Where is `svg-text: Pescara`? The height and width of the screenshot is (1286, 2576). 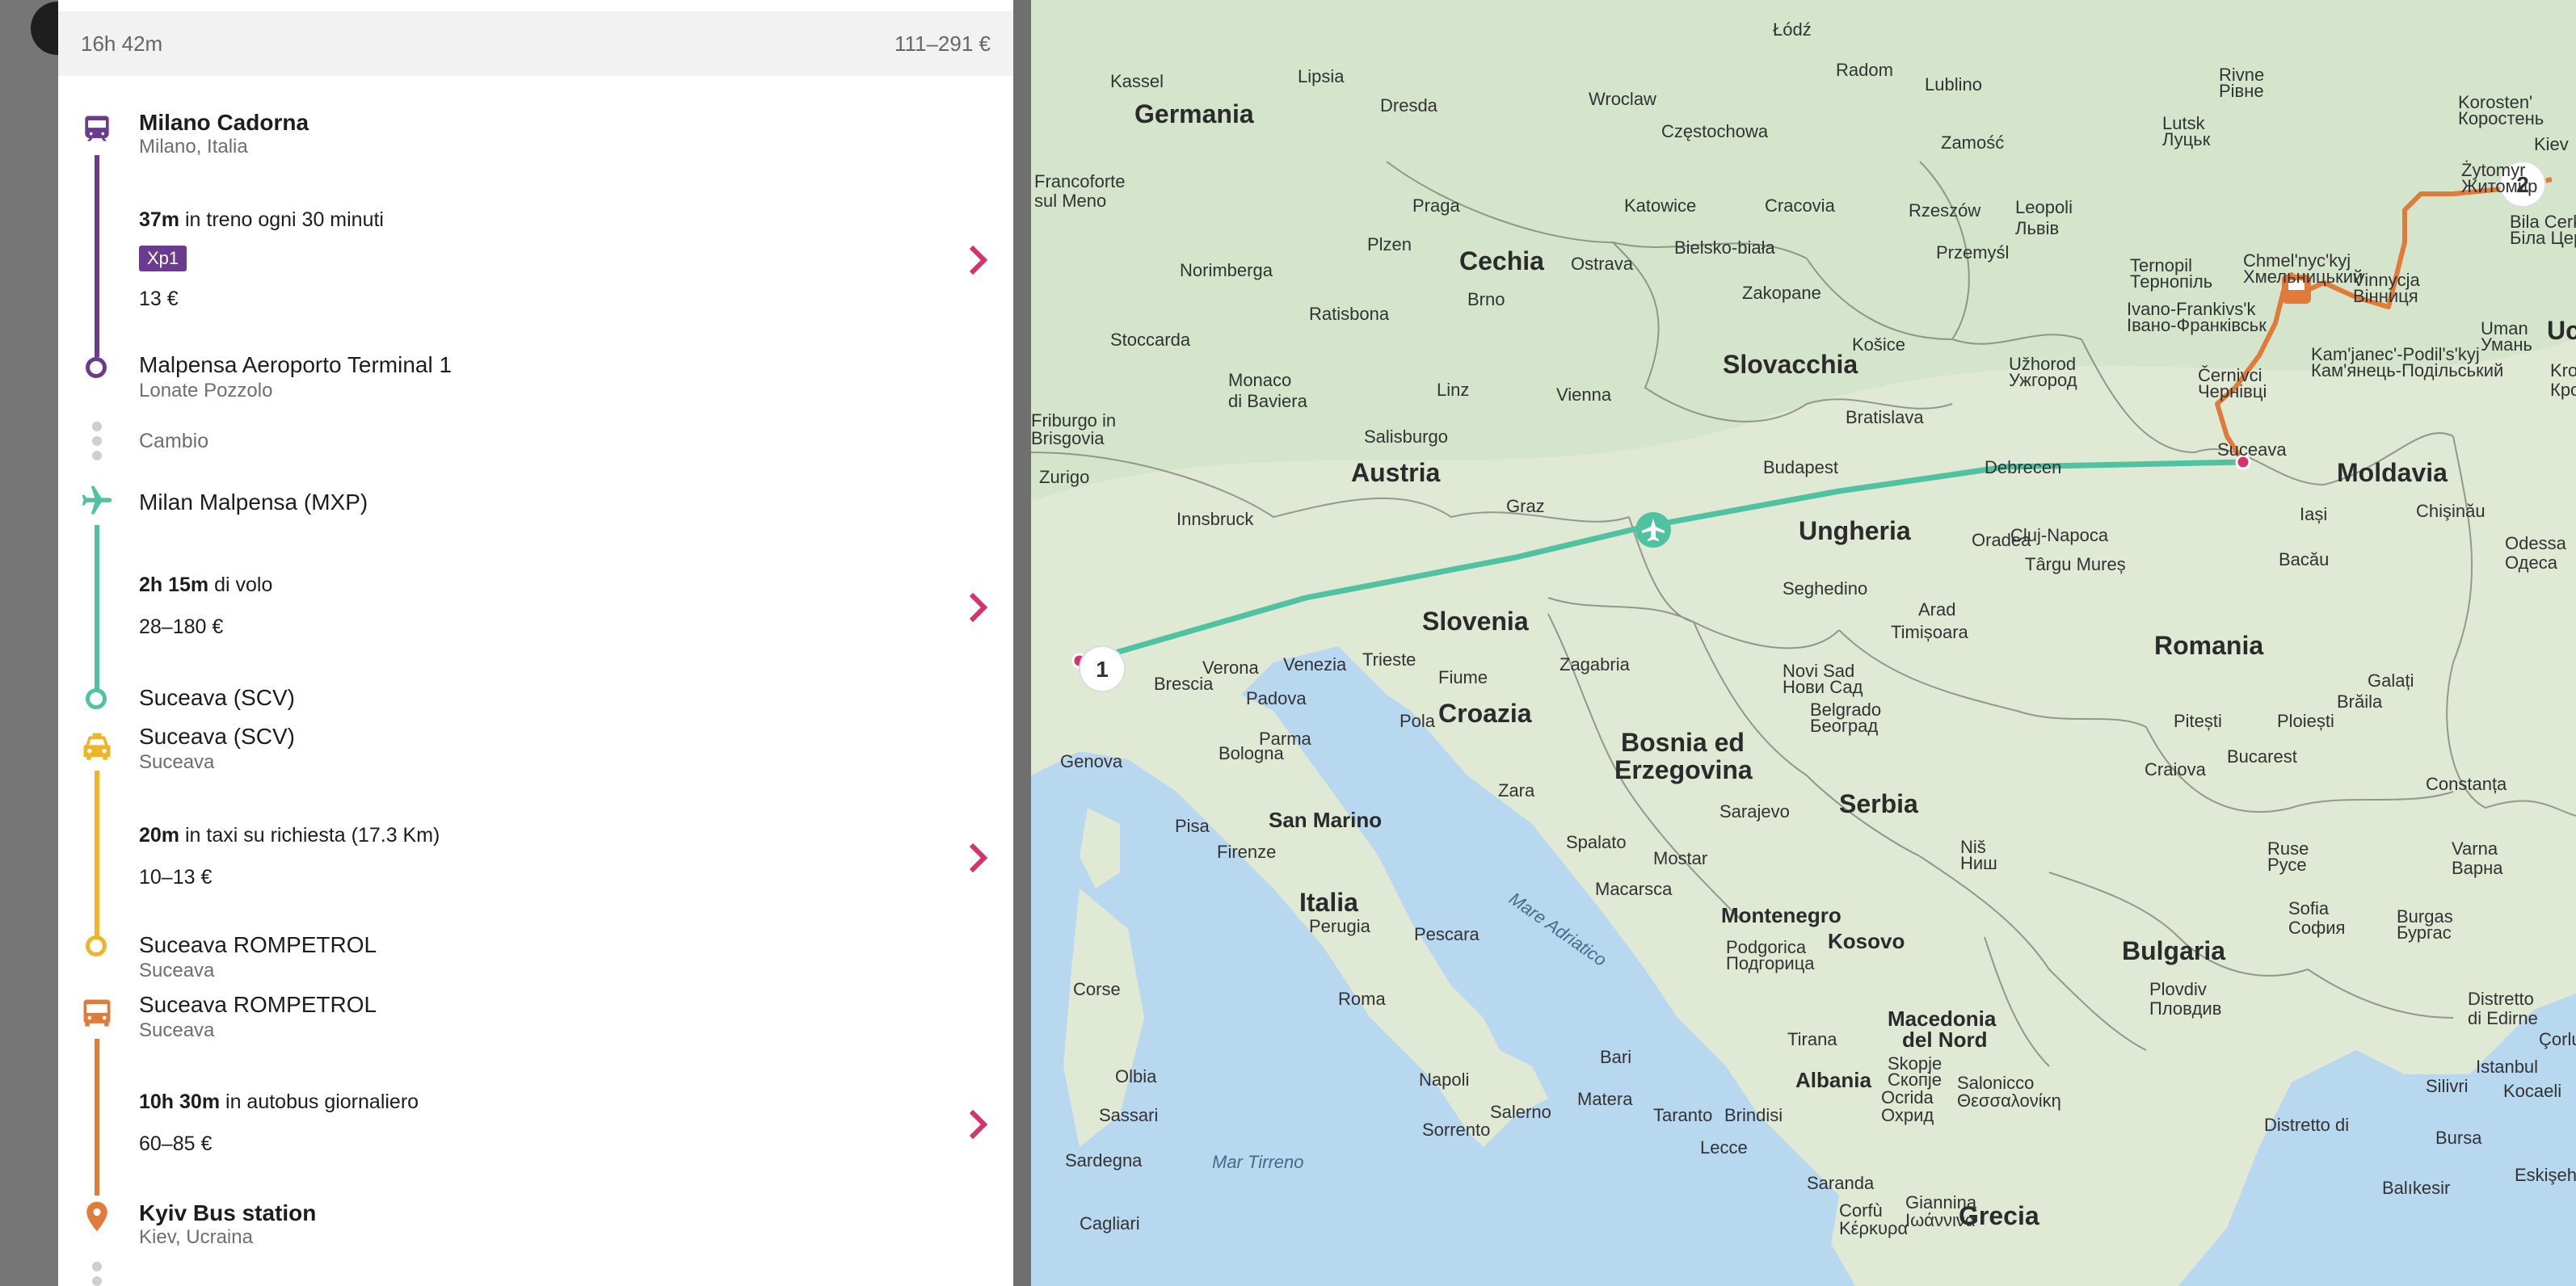 svg-text: Pescara is located at coordinates (1447, 934).